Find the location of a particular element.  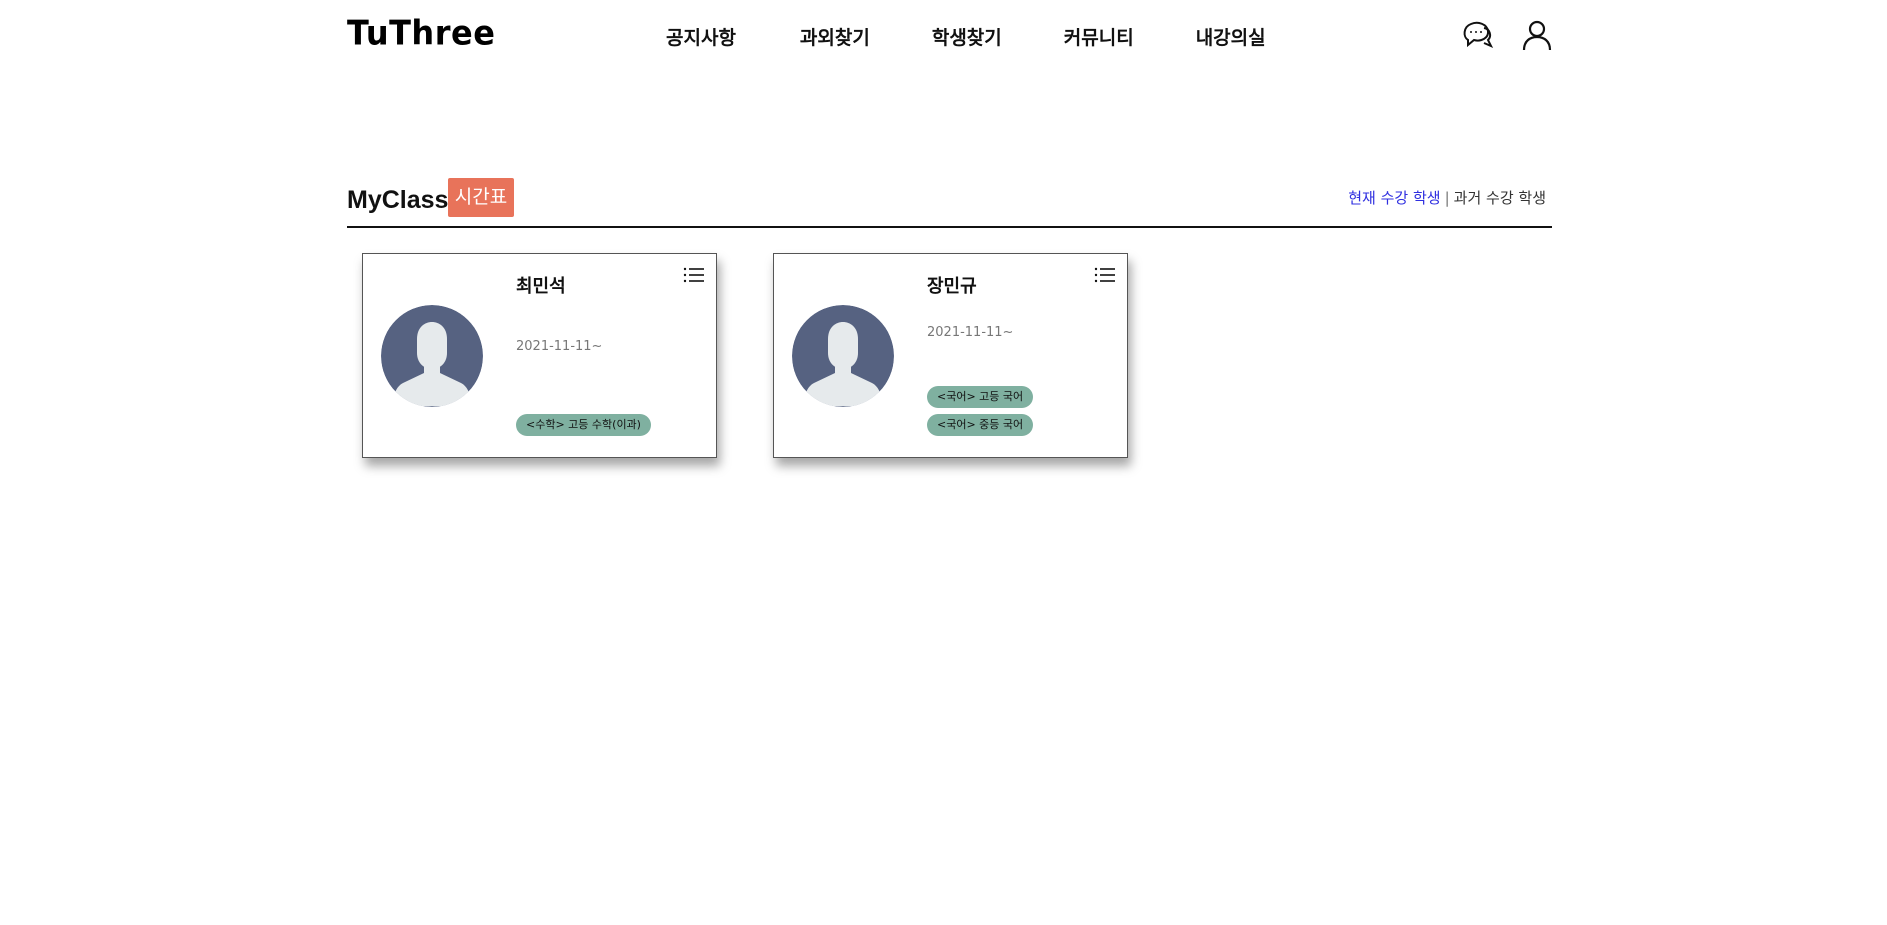

subject-badge: <국어> 중등 국어 is located at coordinates (980, 425).